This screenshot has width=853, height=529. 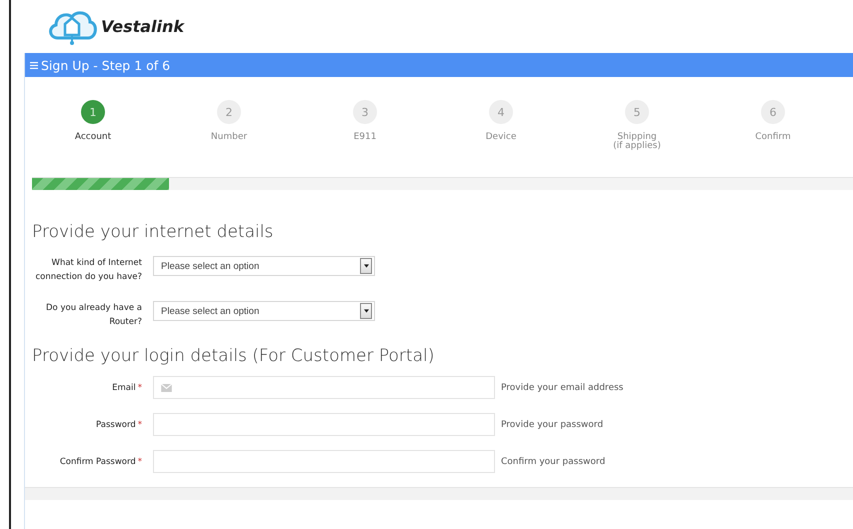 I want to click on header-title: Sign Up - Step 1 of 6, so click(x=105, y=65).